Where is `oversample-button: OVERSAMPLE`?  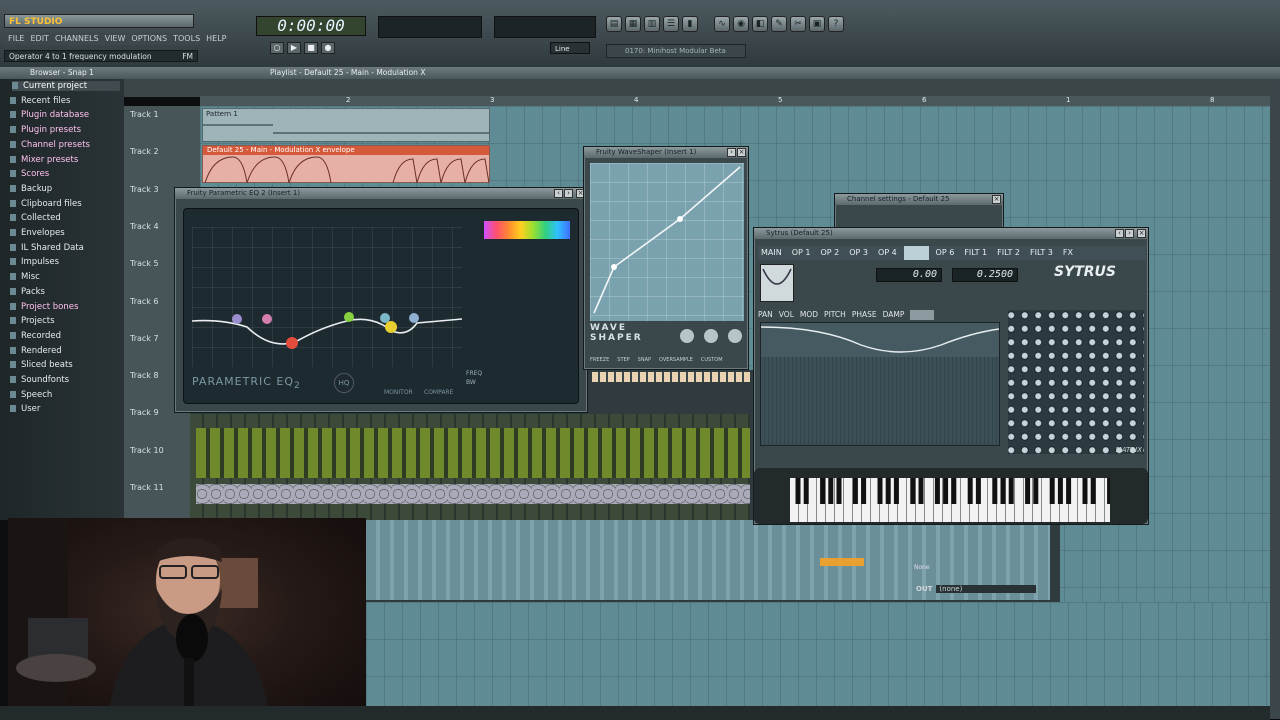
oversample-button: OVERSAMPLE is located at coordinates (676, 361).